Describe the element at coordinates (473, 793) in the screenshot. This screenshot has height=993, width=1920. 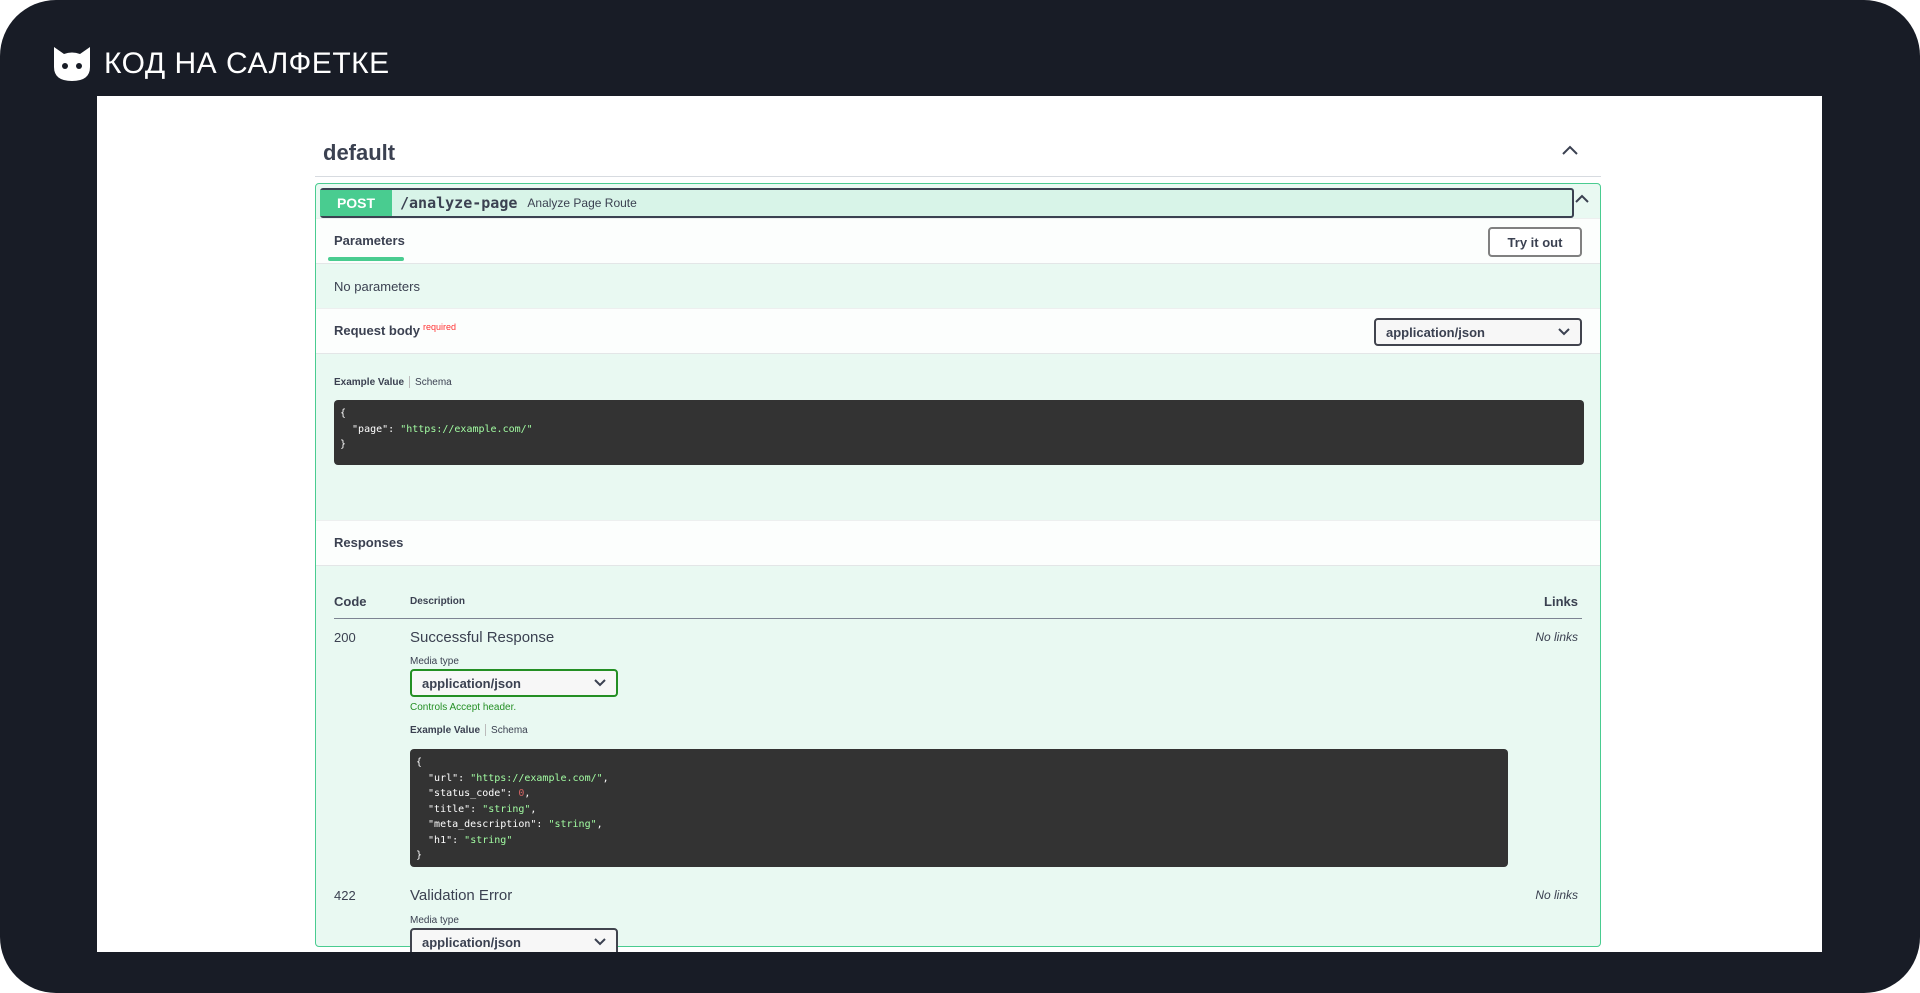
I see `response-code-line: "status_code": 0,` at that location.